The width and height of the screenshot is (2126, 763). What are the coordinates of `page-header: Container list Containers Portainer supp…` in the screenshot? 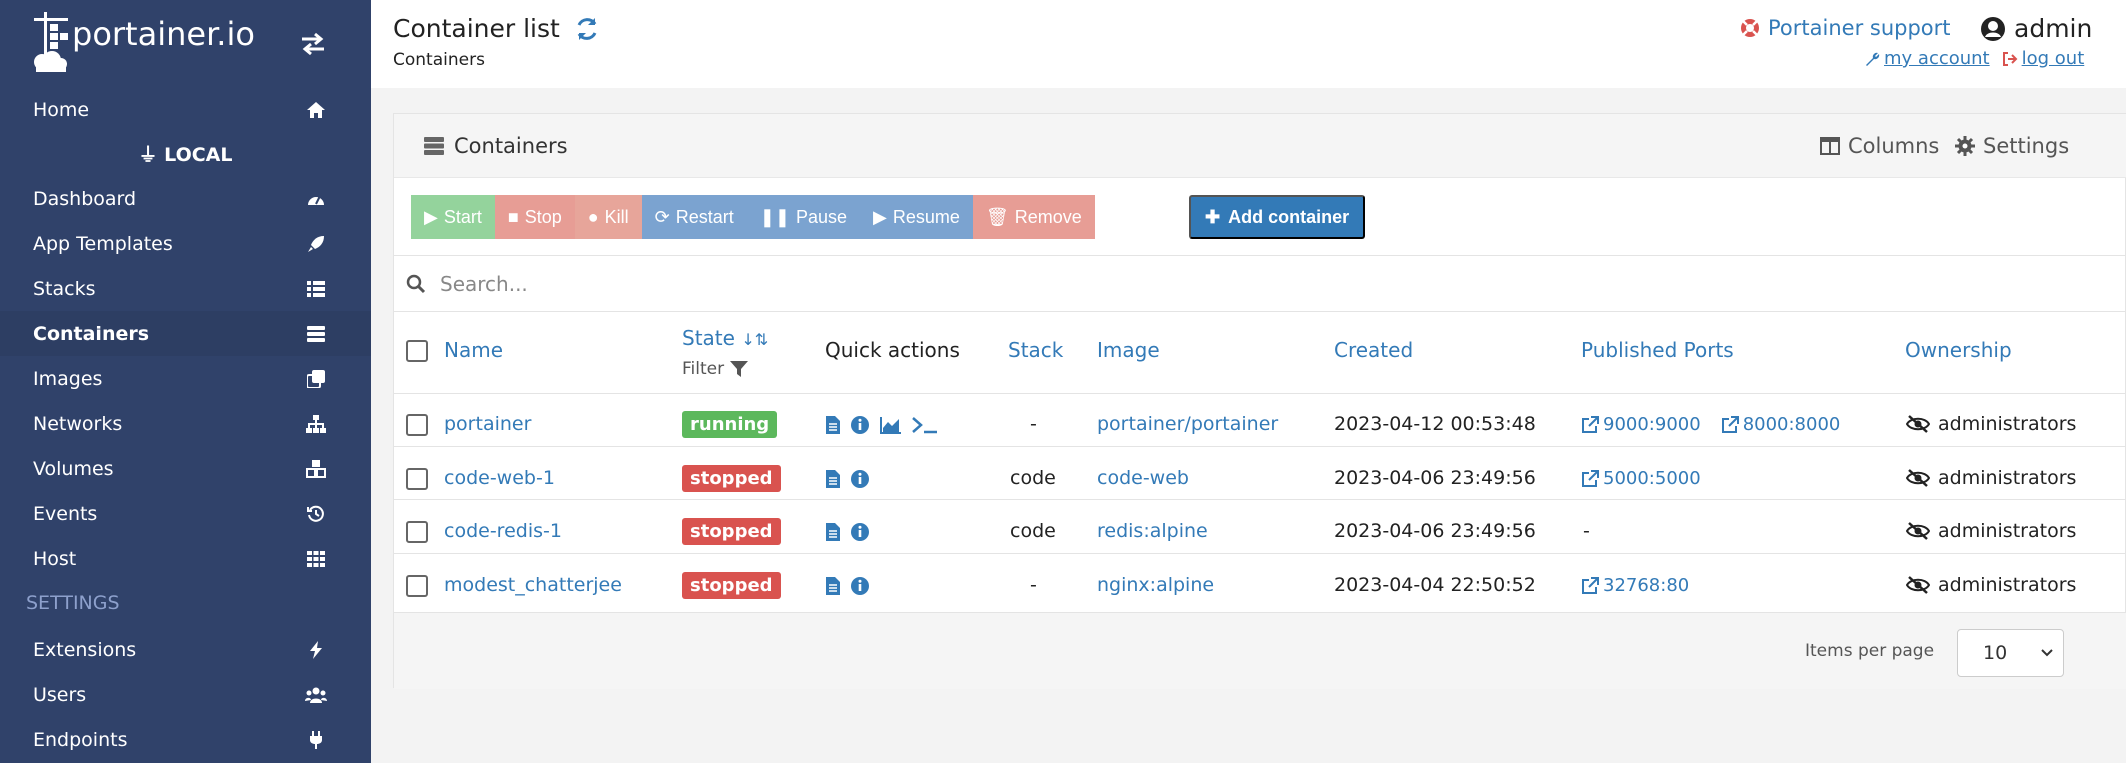 It's located at (1248, 44).